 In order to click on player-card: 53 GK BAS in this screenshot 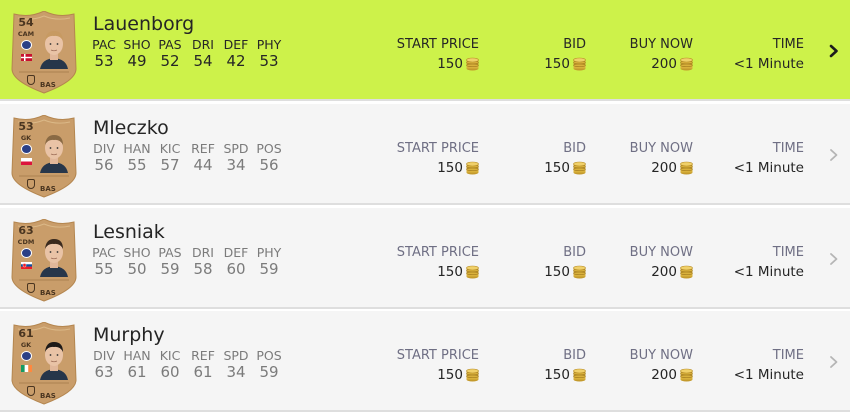, I will do `click(44, 156)`.